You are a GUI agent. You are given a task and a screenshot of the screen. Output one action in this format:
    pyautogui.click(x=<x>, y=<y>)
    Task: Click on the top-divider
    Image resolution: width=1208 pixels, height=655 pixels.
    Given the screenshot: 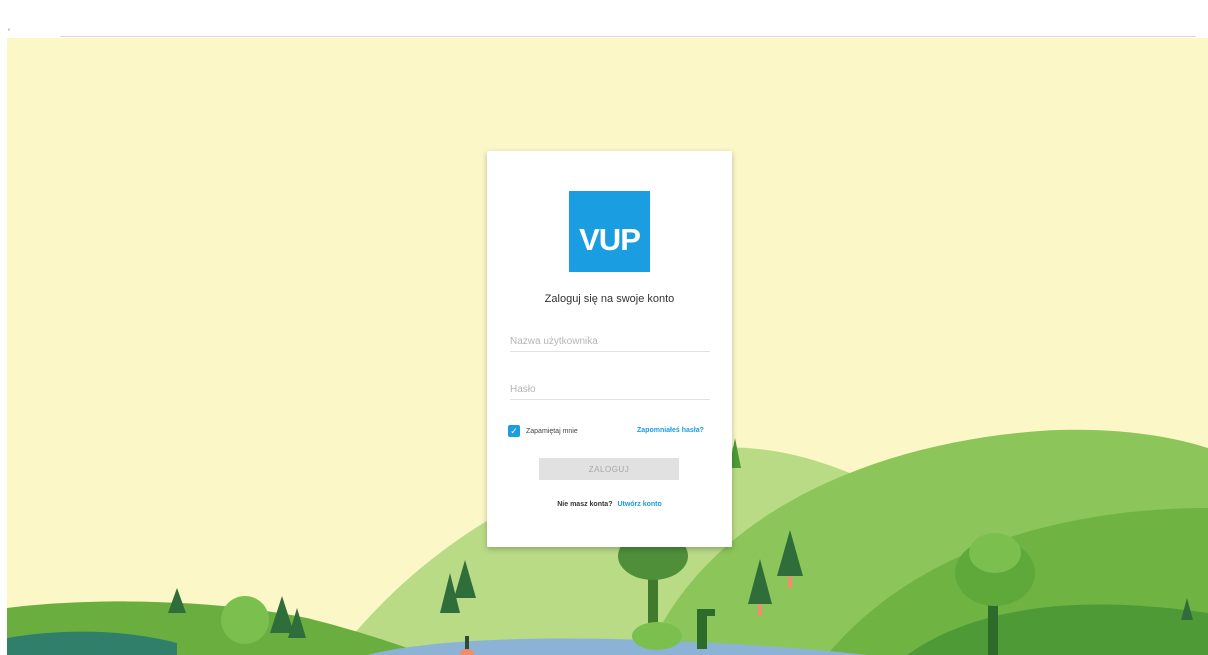 What is the action you would take?
    pyautogui.click(x=628, y=36)
    